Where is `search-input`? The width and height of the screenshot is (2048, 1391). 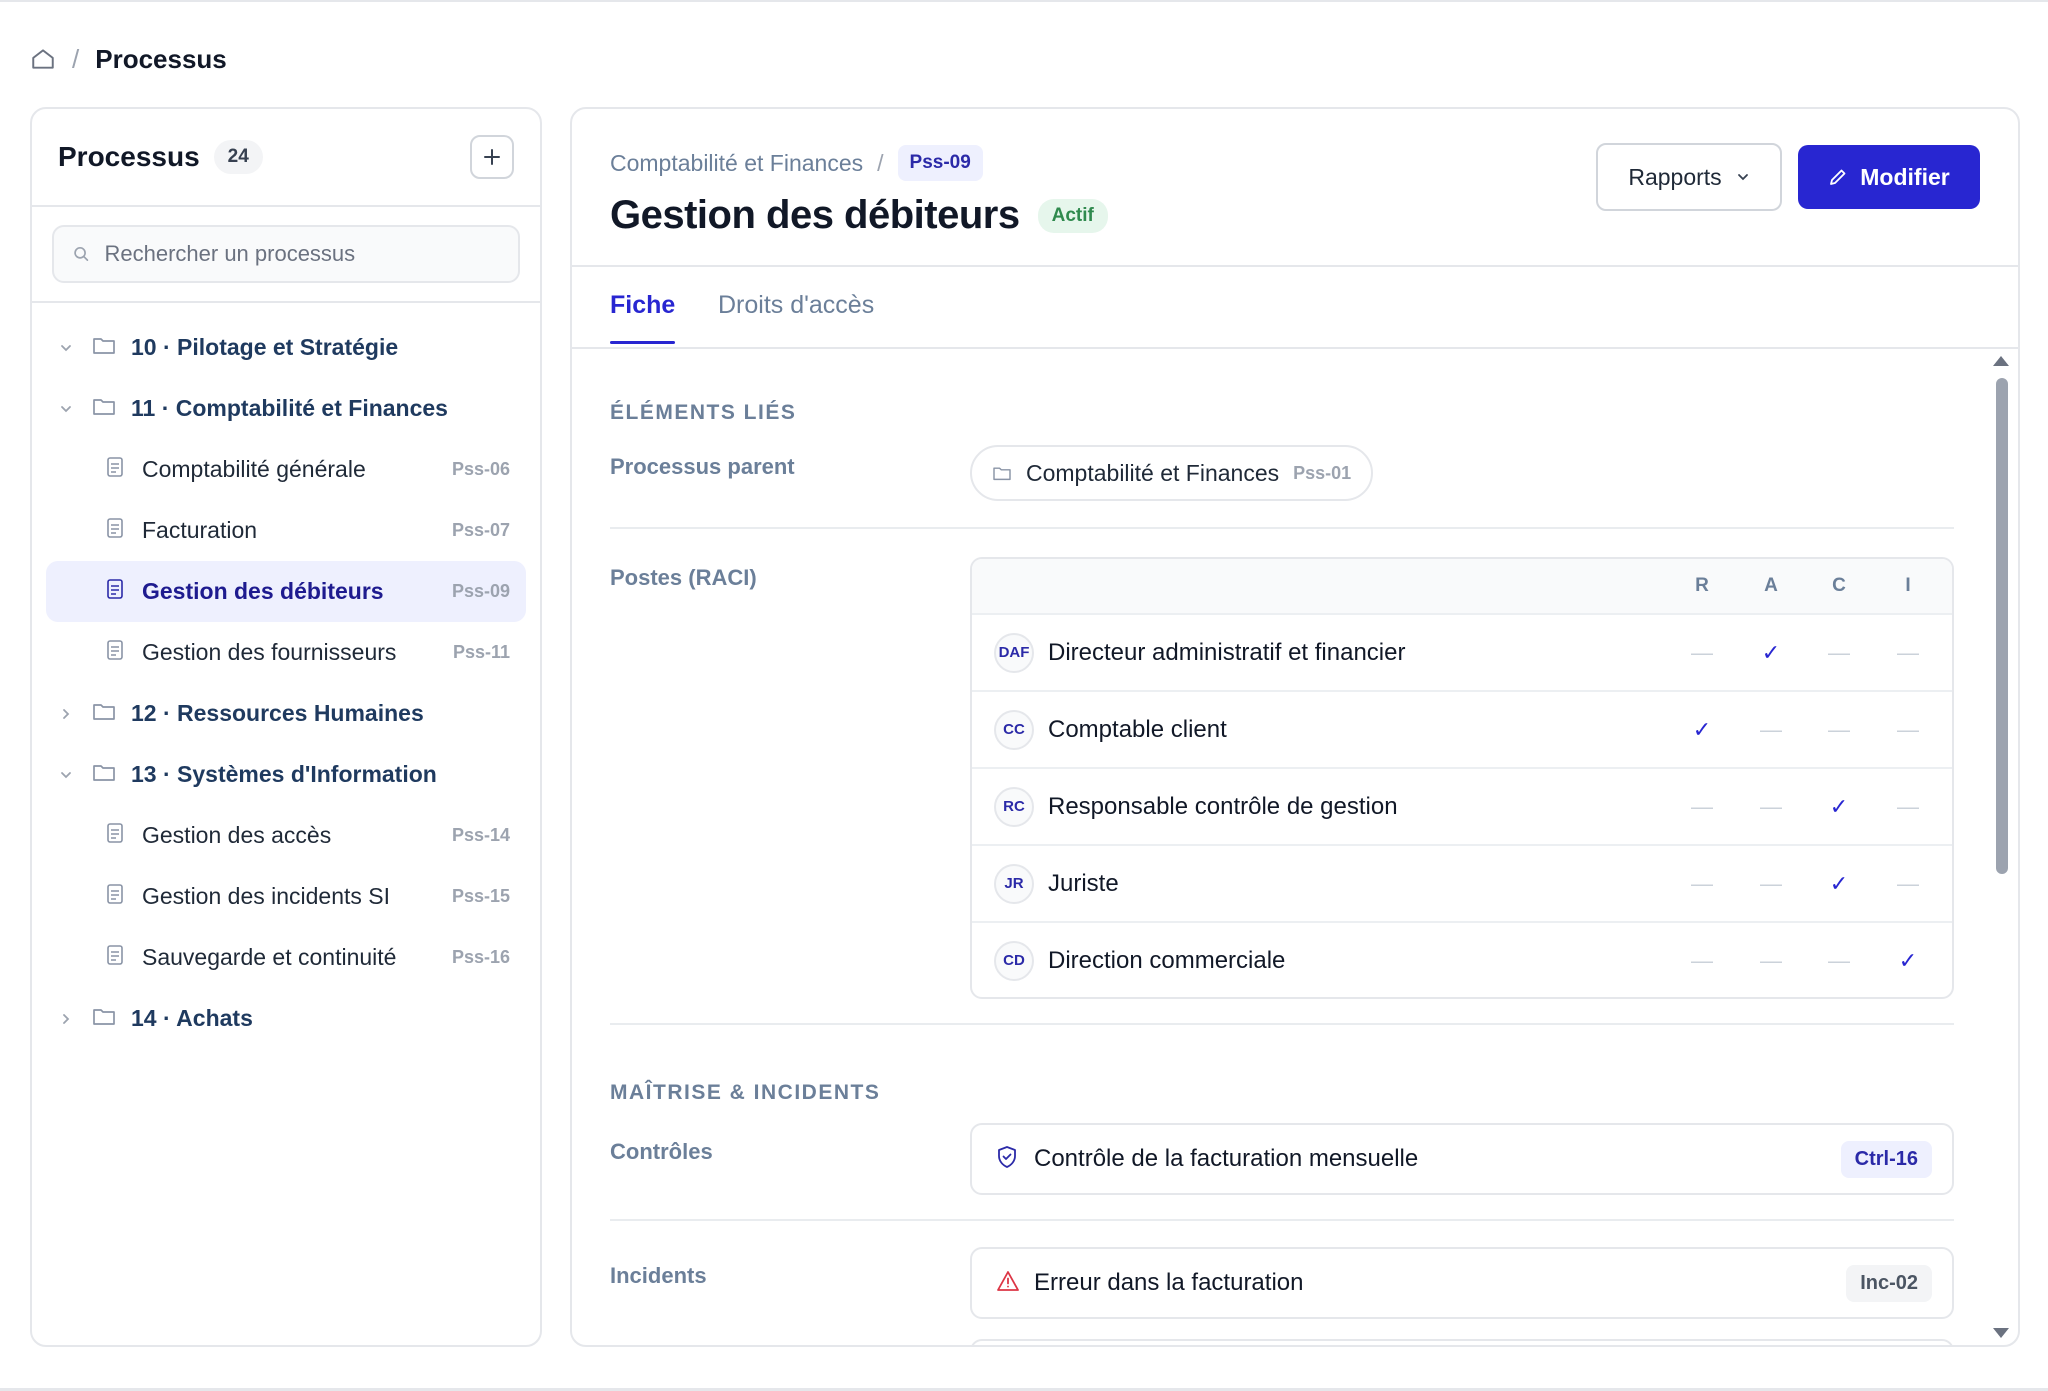
search-input is located at coordinates (302, 254).